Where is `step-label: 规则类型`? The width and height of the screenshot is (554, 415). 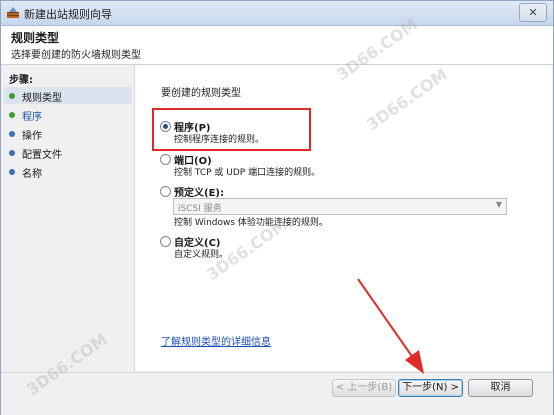 step-label: 规则类型 is located at coordinates (42, 98).